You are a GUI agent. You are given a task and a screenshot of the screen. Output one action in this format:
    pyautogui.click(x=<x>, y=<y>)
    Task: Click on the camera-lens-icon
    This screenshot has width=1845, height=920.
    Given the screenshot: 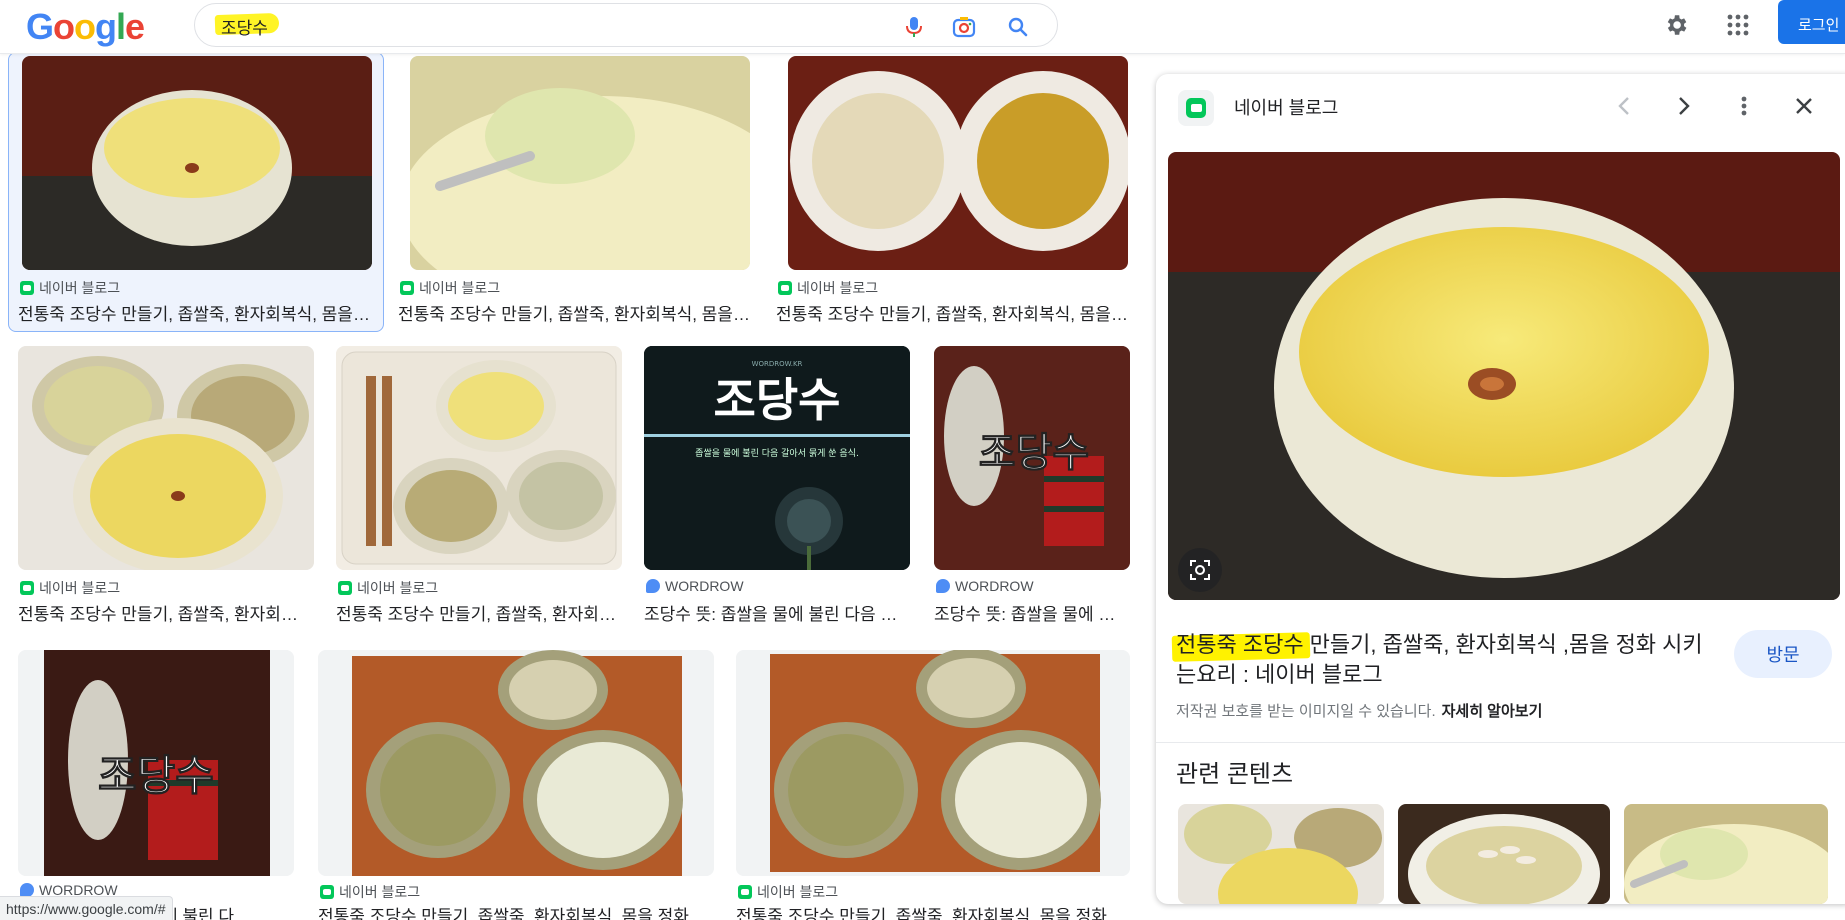 What is the action you would take?
    pyautogui.click(x=964, y=27)
    